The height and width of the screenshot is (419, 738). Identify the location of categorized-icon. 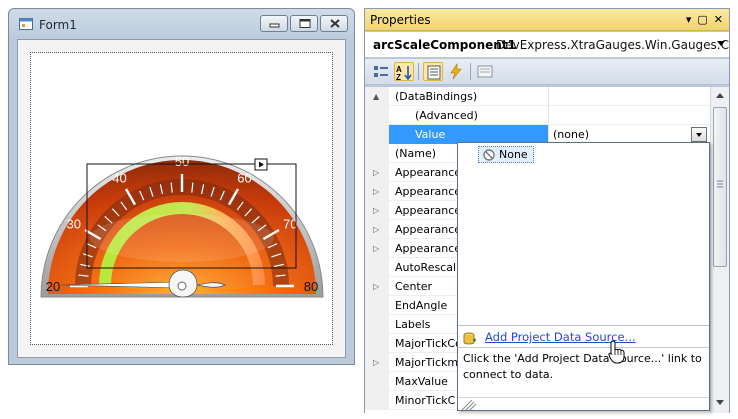
(381, 71).